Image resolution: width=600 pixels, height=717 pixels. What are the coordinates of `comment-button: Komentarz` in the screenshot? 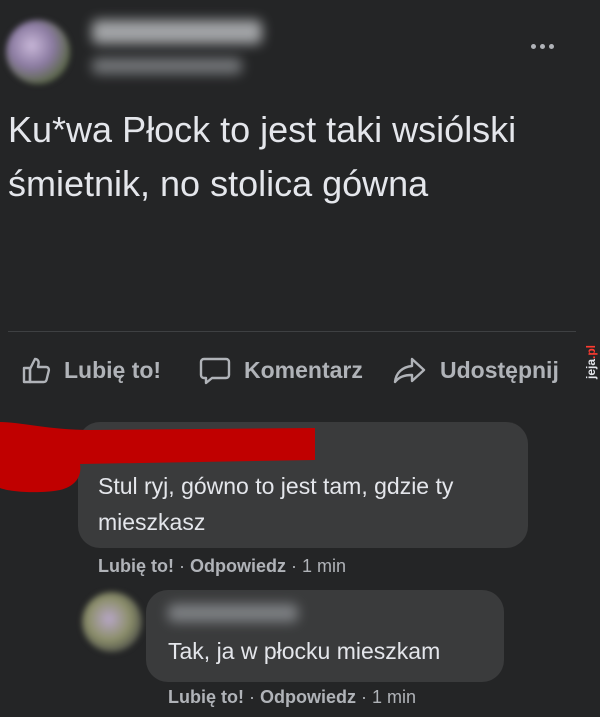 It's located at (280, 370).